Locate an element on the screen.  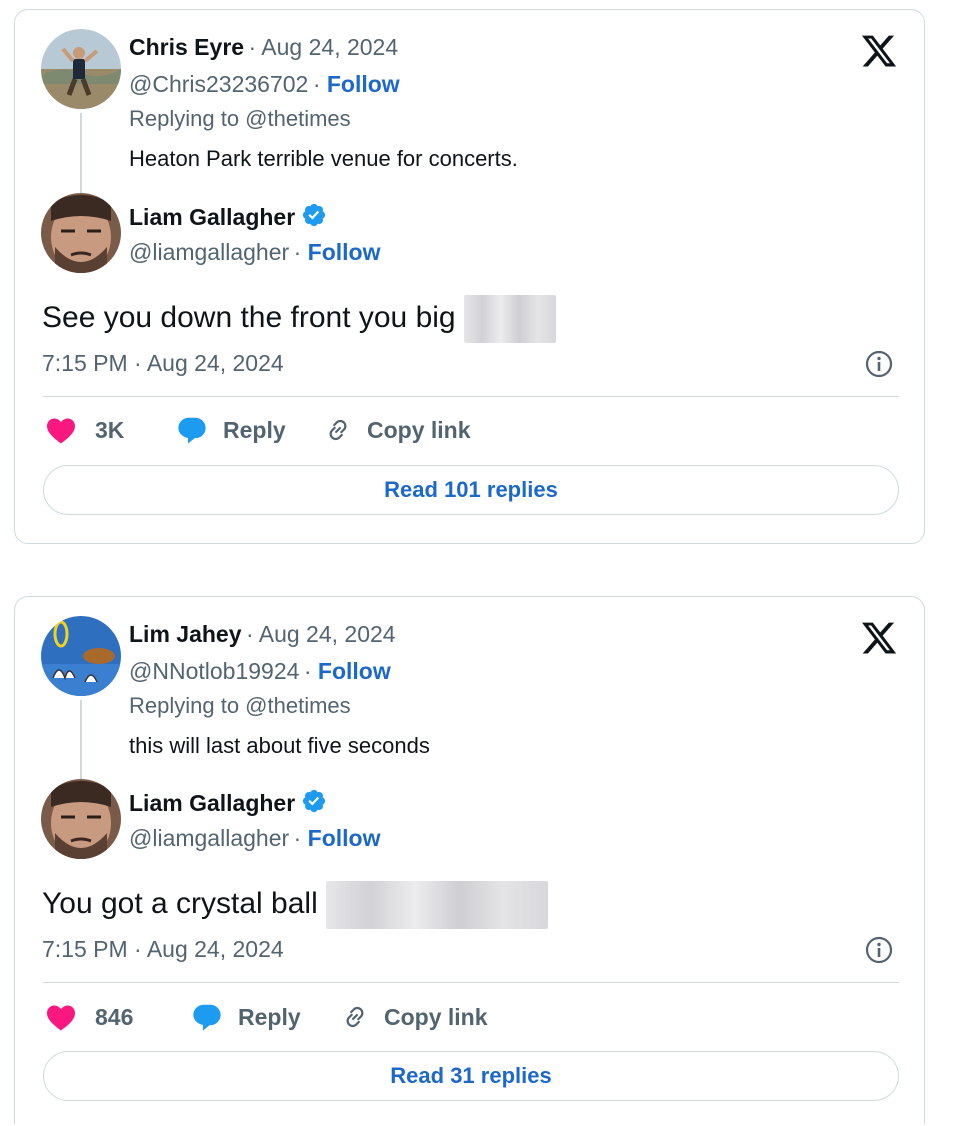
main-tweet-text-row: See you down the front you big is located at coordinates (299, 319).